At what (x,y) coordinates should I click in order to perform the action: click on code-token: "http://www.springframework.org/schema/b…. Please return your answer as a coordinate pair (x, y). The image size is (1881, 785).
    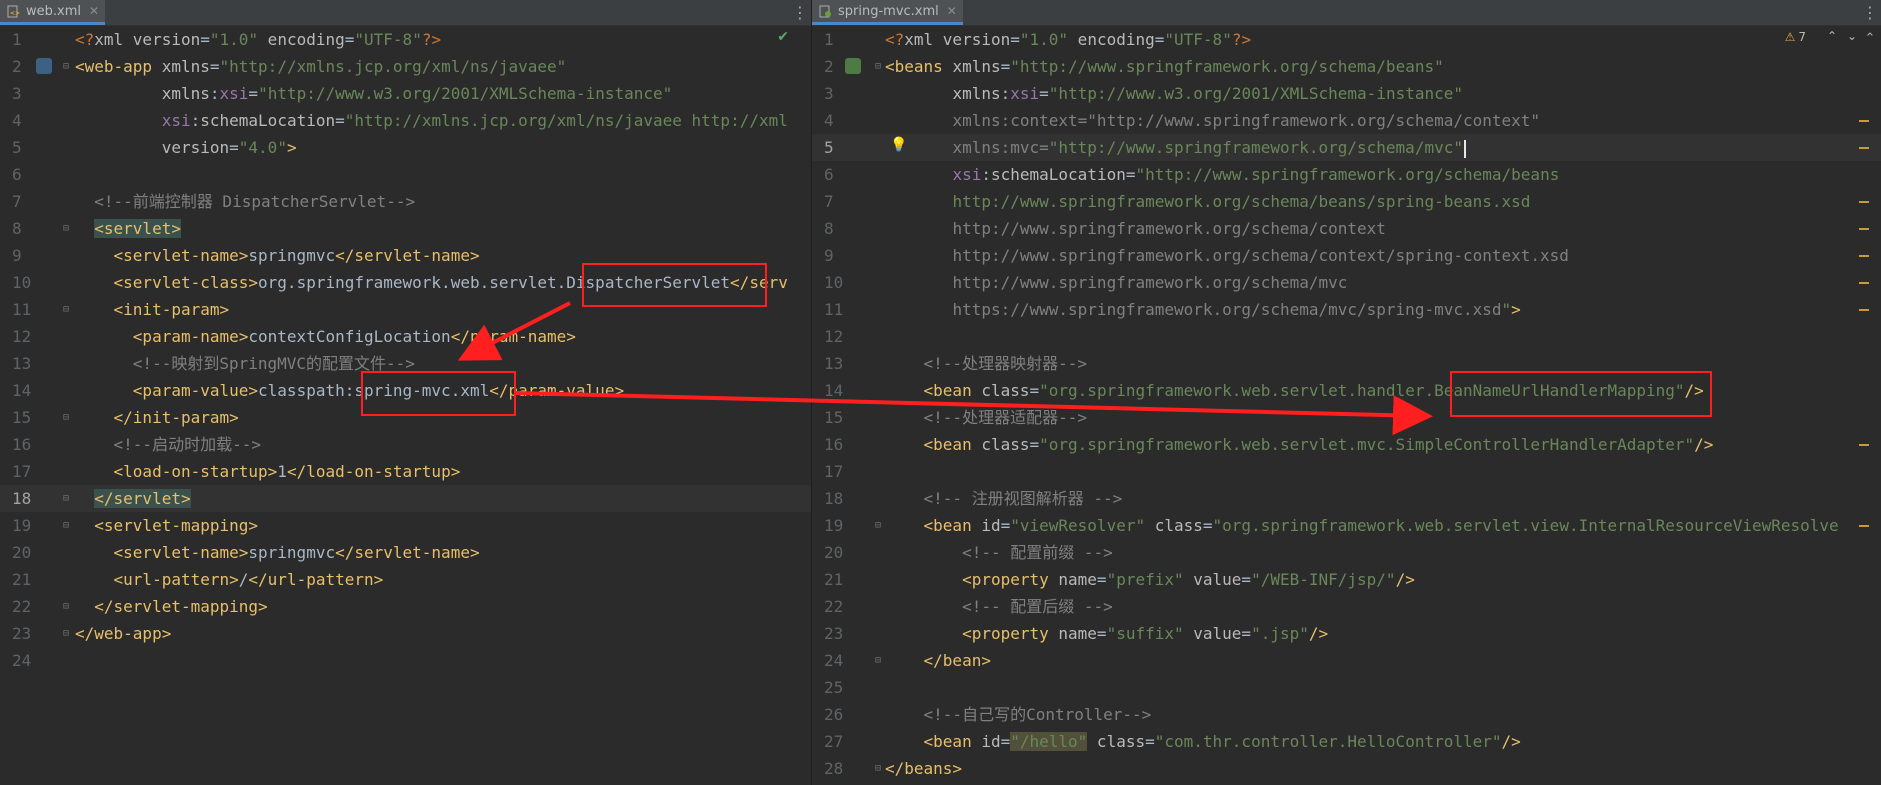
    Looking at the image, I should click on (1227, 66).